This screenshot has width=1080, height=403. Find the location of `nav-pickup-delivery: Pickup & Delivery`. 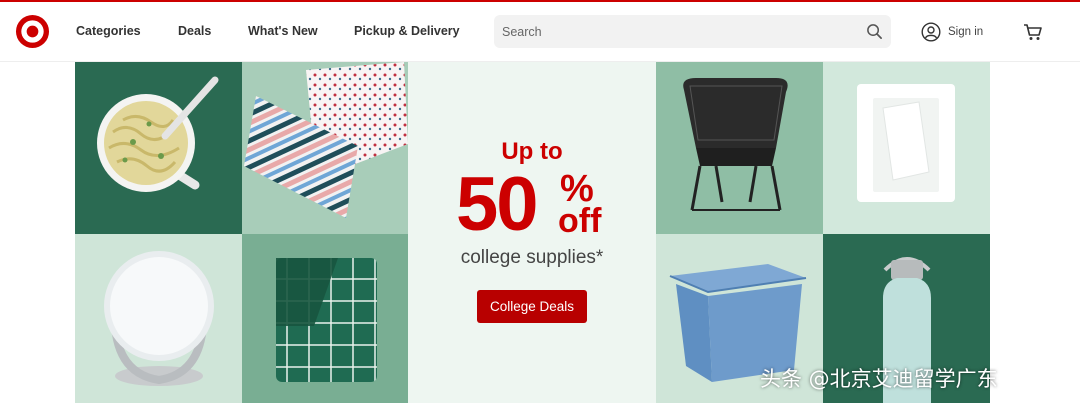

nav-pickup-delivery: Pickup & Delivery is located at coordinates (407, 31).